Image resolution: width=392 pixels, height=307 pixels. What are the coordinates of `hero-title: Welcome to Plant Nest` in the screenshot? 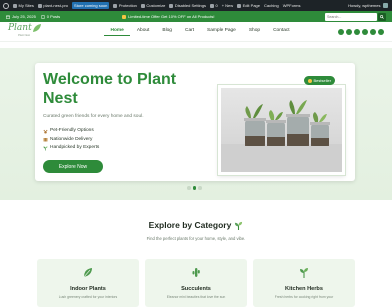 It's located at (110, 89).